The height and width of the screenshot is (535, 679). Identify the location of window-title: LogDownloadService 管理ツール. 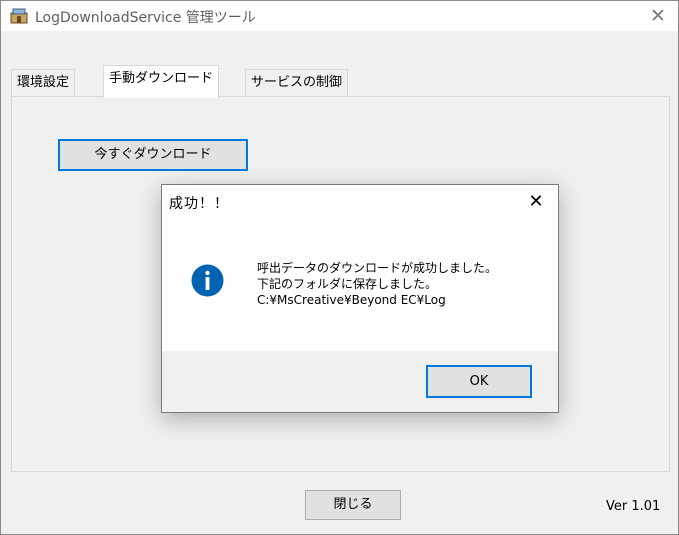
(145, 18).